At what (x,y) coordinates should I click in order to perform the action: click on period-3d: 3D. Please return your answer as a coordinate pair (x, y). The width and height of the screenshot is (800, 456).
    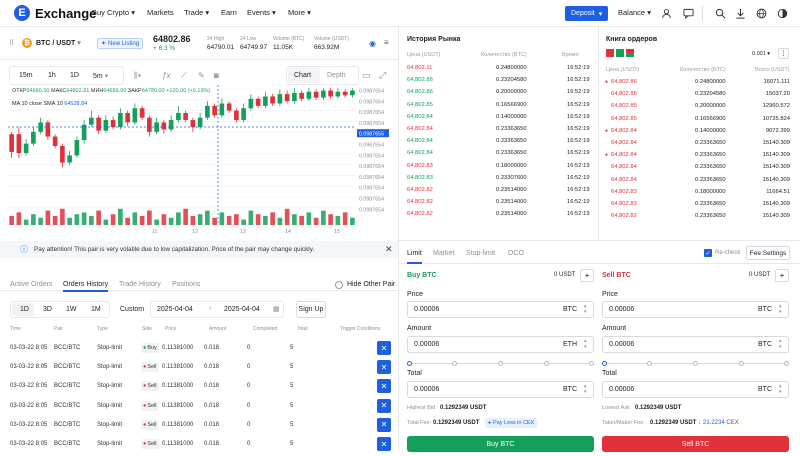
    Looking at the image, I should click on (47, 309).